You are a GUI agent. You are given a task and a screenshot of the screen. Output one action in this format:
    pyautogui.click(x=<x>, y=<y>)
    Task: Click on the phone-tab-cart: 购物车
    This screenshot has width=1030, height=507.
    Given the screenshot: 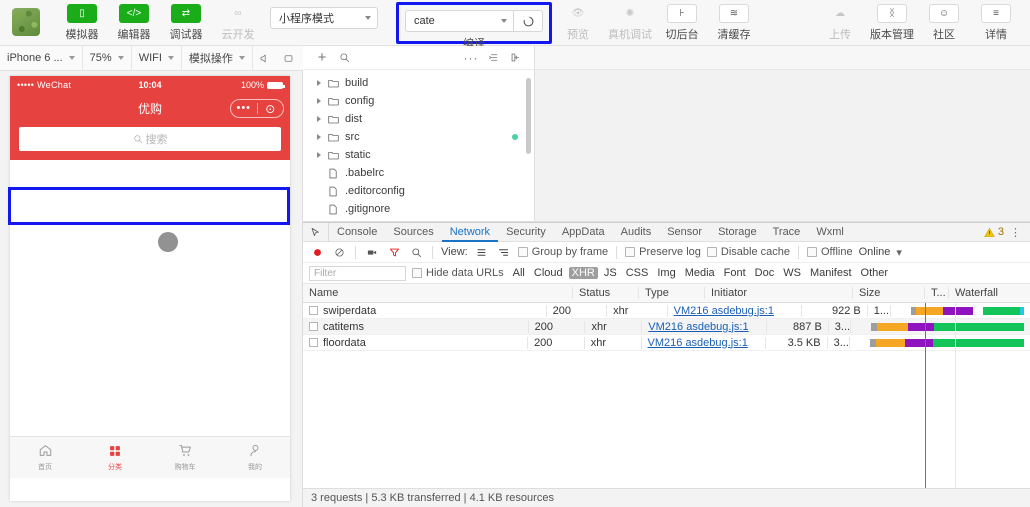 What is the action you would take?
    pyautogui.click(x=185, y=457)
    